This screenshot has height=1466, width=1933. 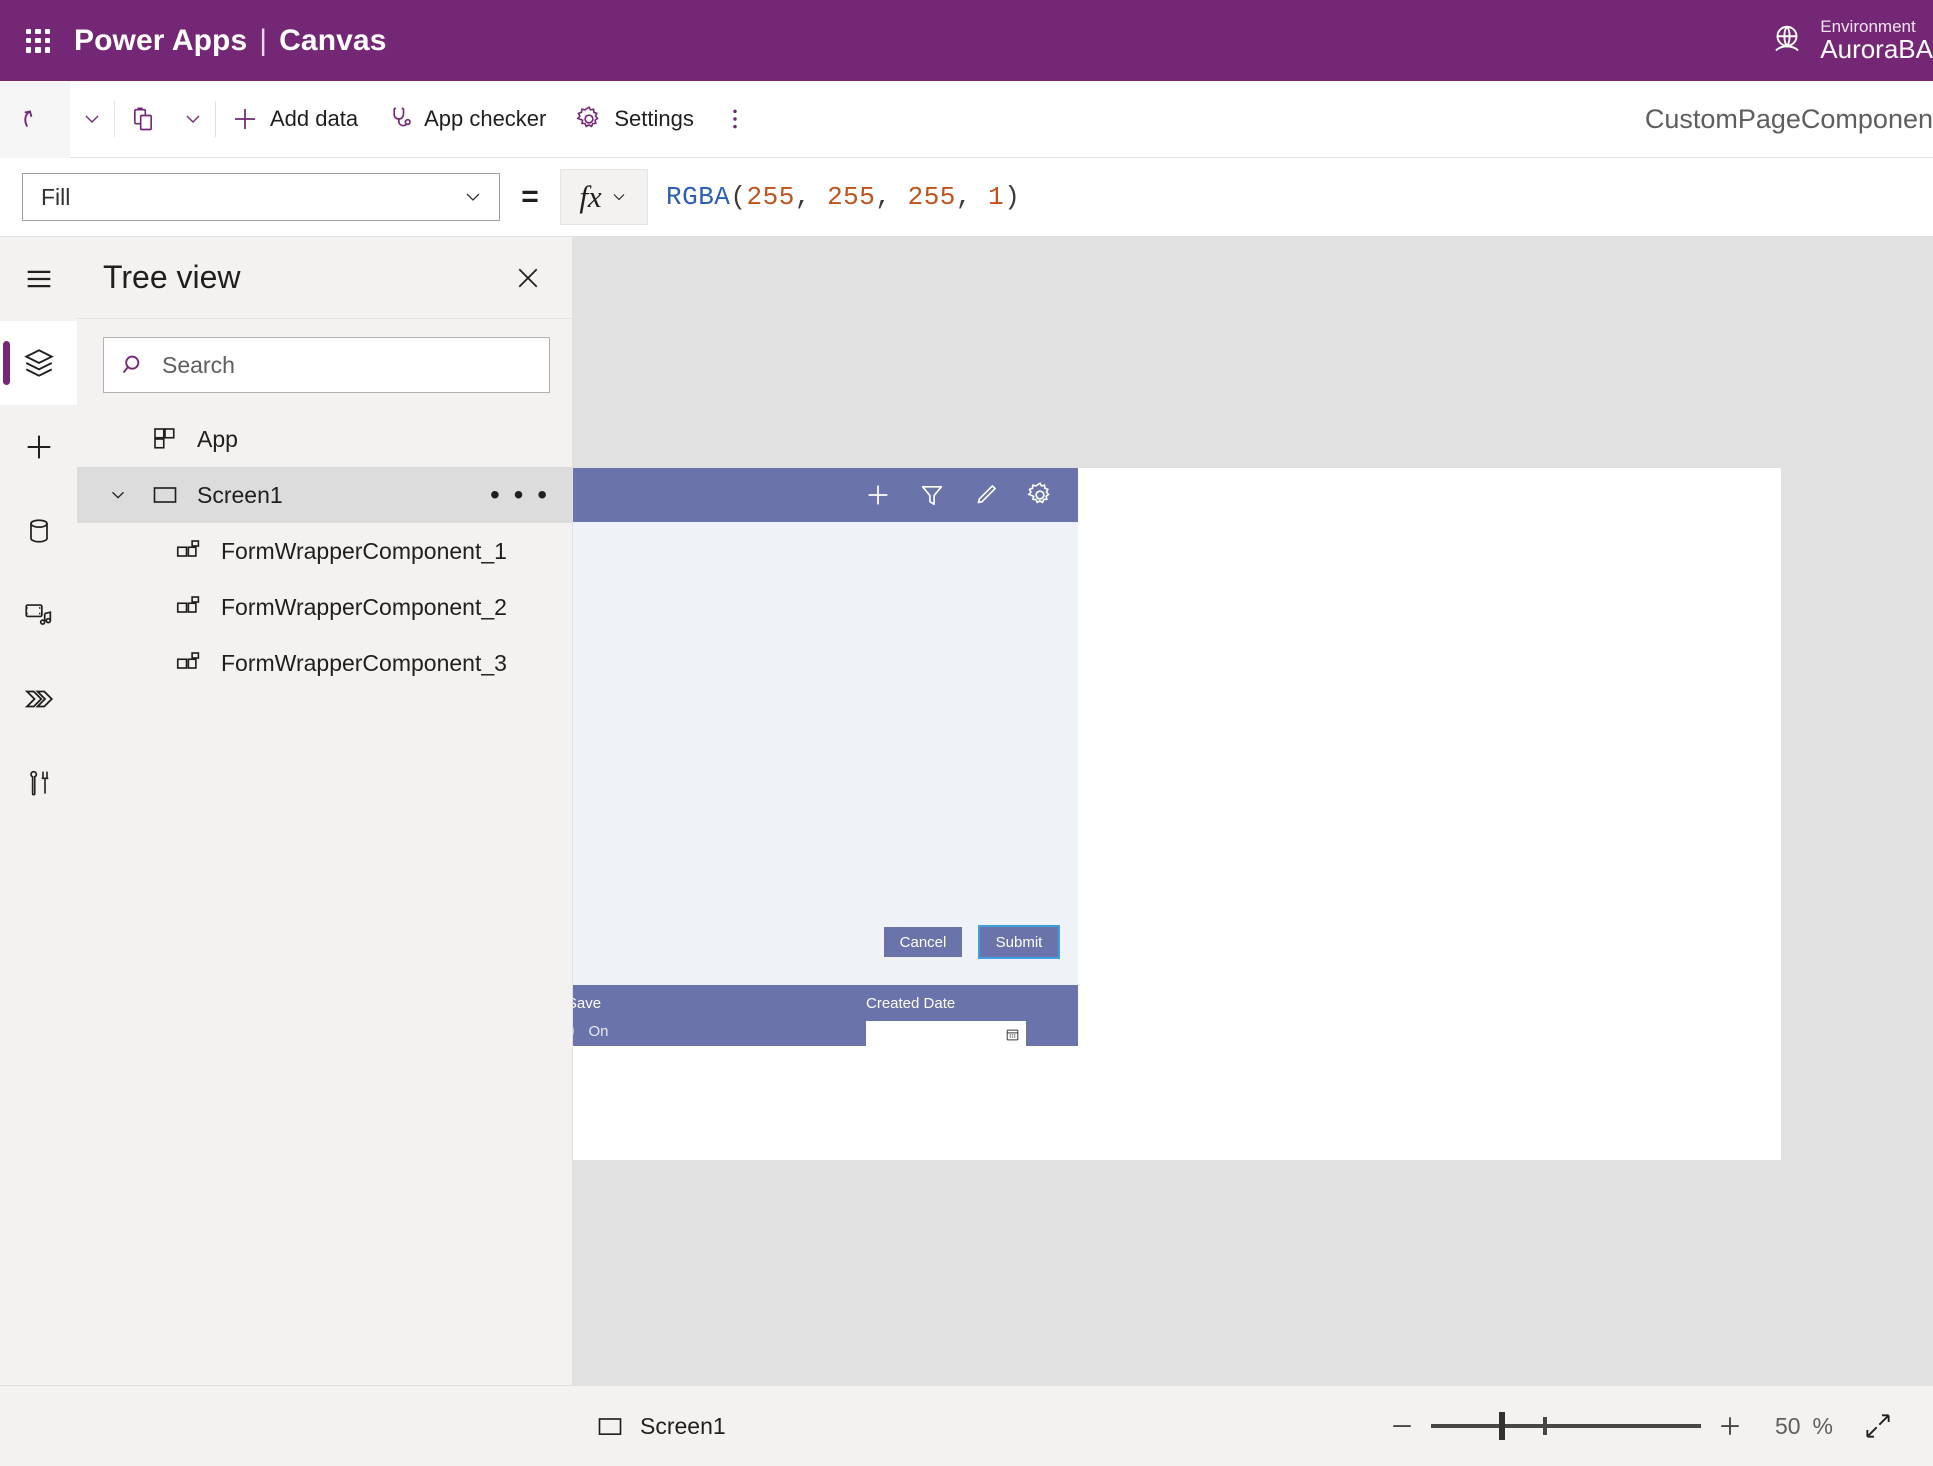 I want to click on zoom-slider-track, so click(x=1565, y=1426).